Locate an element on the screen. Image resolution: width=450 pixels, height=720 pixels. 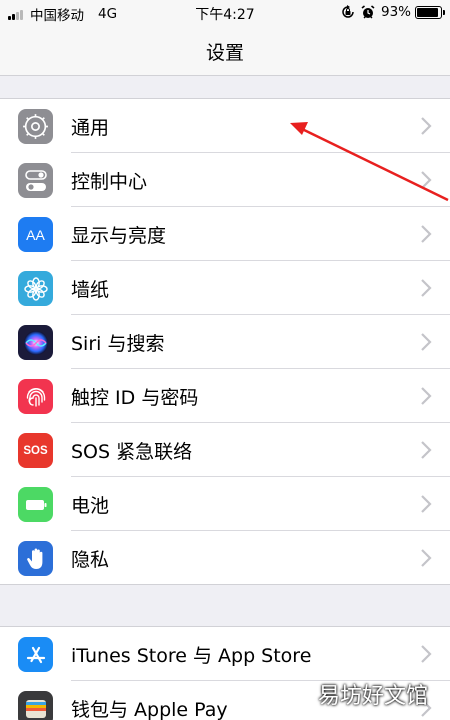
app-store-icon is located at coordinates (35, 654).